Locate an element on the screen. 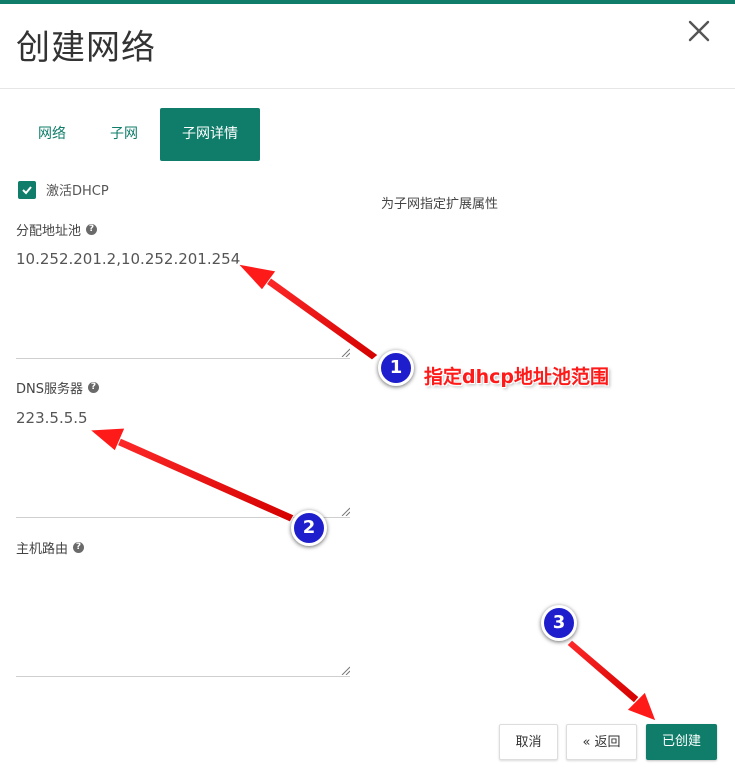 The width and height of the screenshot is (735, 774). create-button: 已创建 is located at coordinates (681, 742).